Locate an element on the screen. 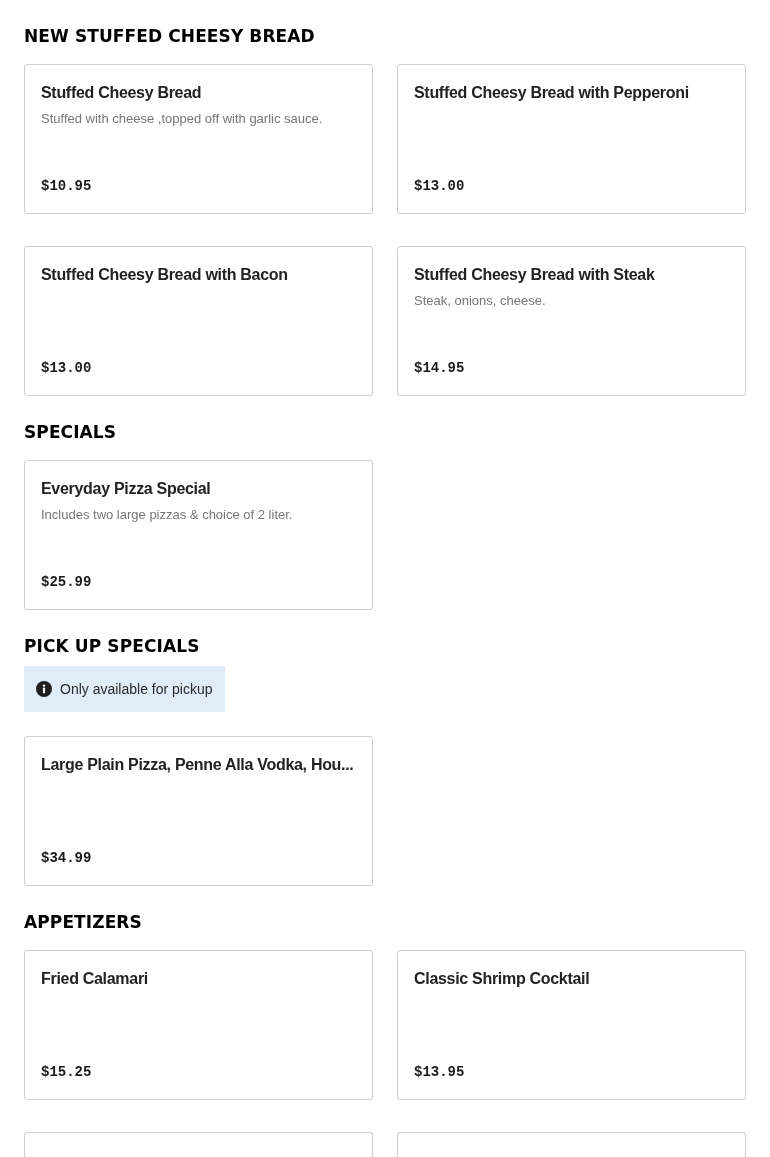 This screenshot has width=770, height=1157. item-name: Stuffed Cheesy Bread is located at coordinates (122, 93).